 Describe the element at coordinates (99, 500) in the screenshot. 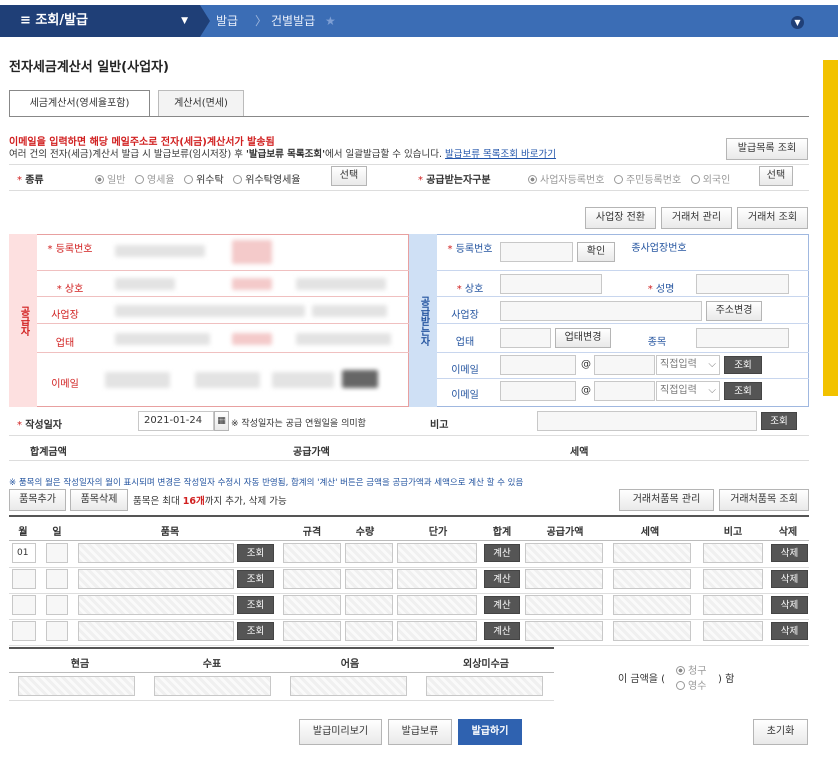

I see `item-delete-button: 품목삭제` at that location.